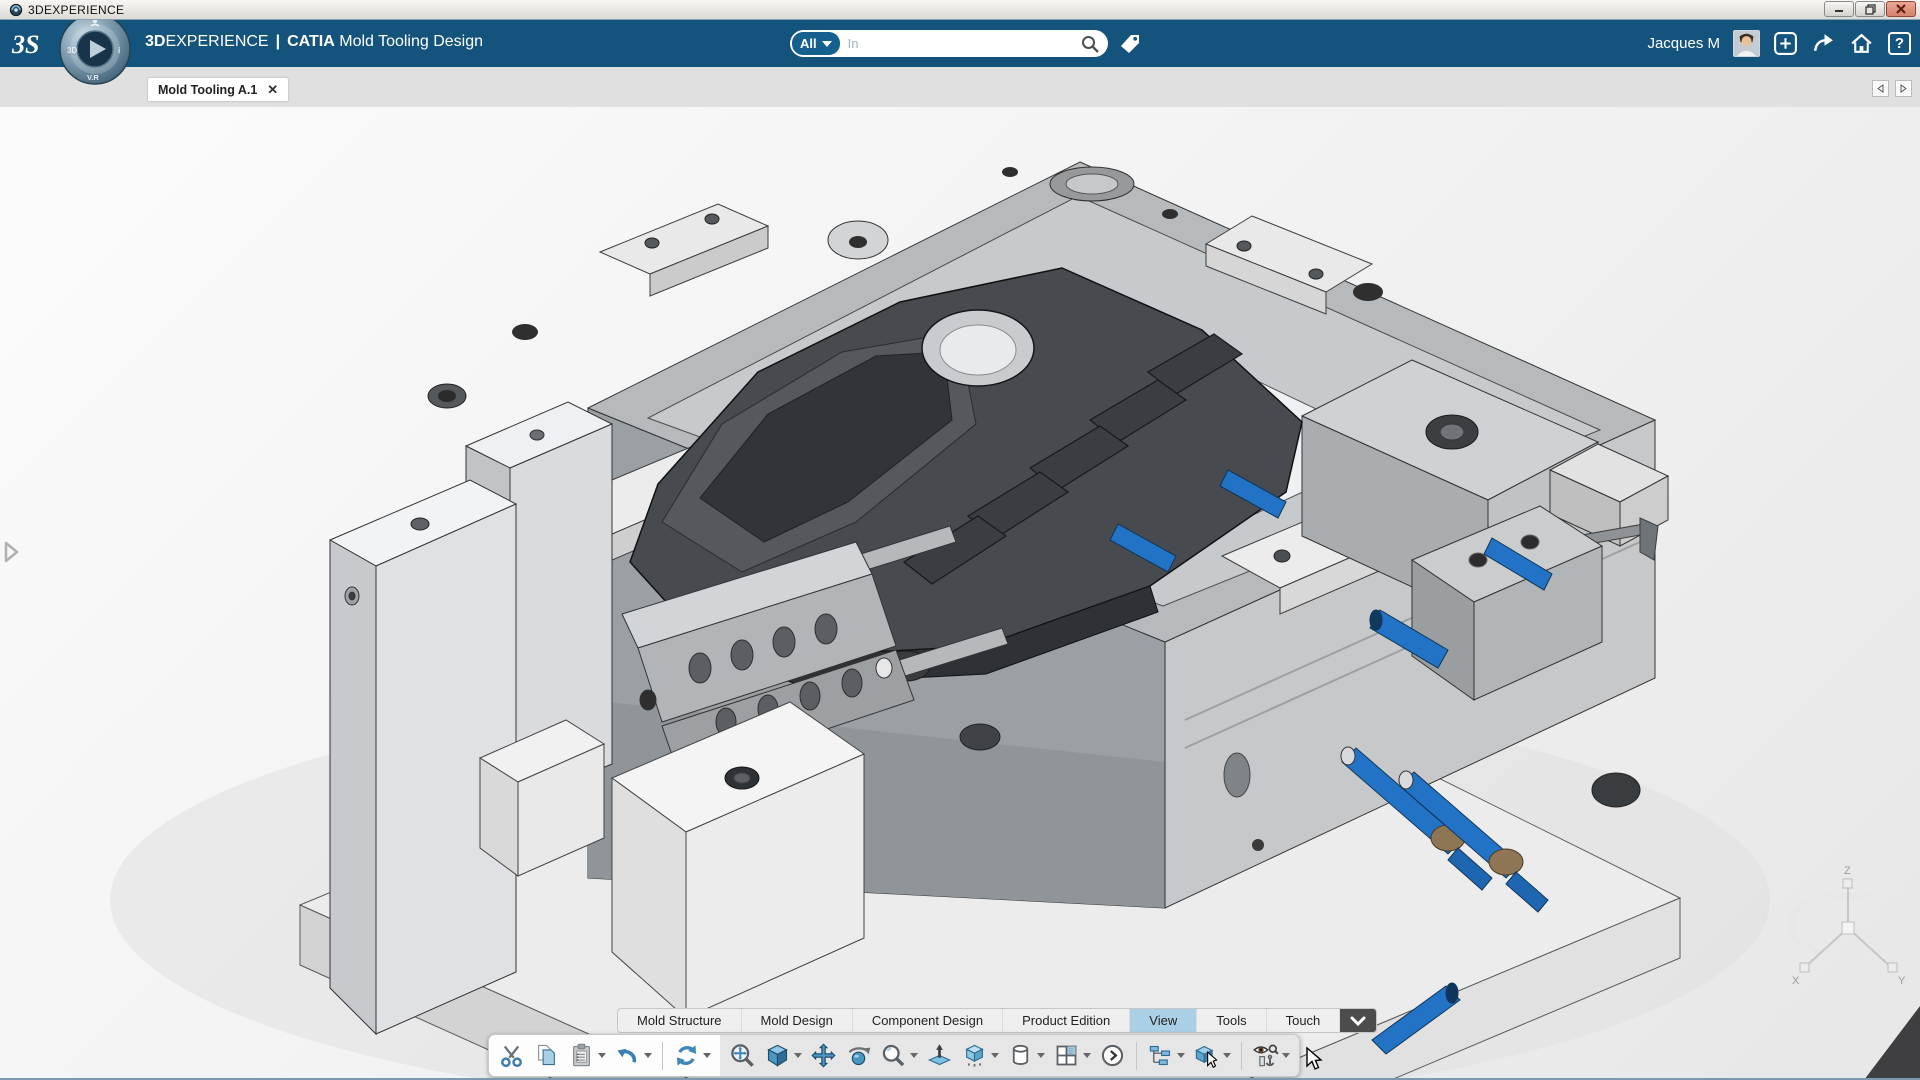  Describe the element at coordinates (218, 89) in the screenshot. I see `document-tab: Mold Tooling A.1 ✕` at that location.